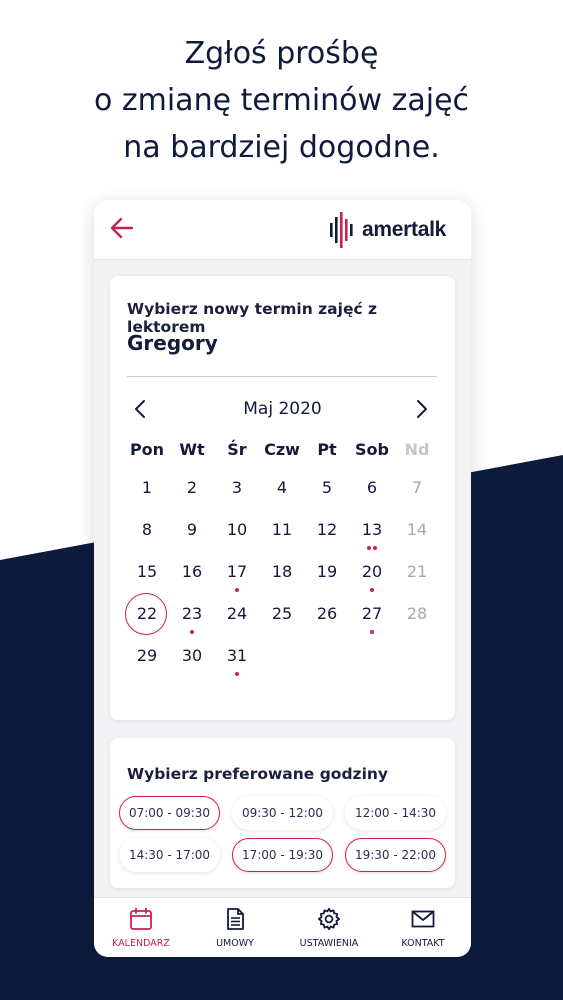  I want to click on nav-item-kontakt: KONTAKT, so click(423, 927).